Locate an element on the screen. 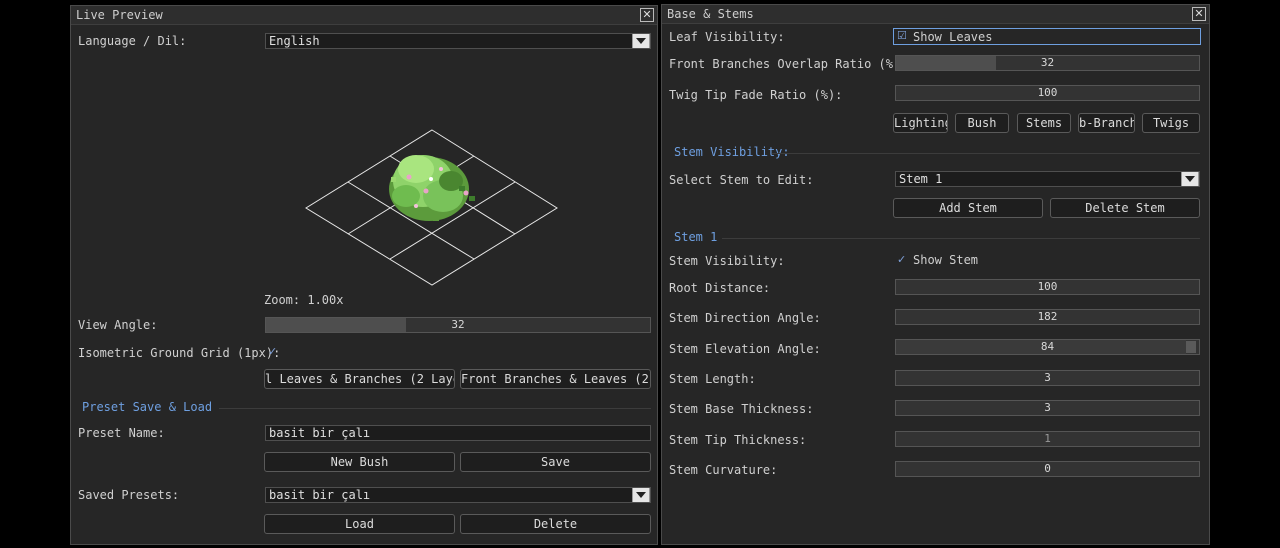 The image size is (1280, 548). stem-length-value: 3 is located at coordinates (1047, 377).